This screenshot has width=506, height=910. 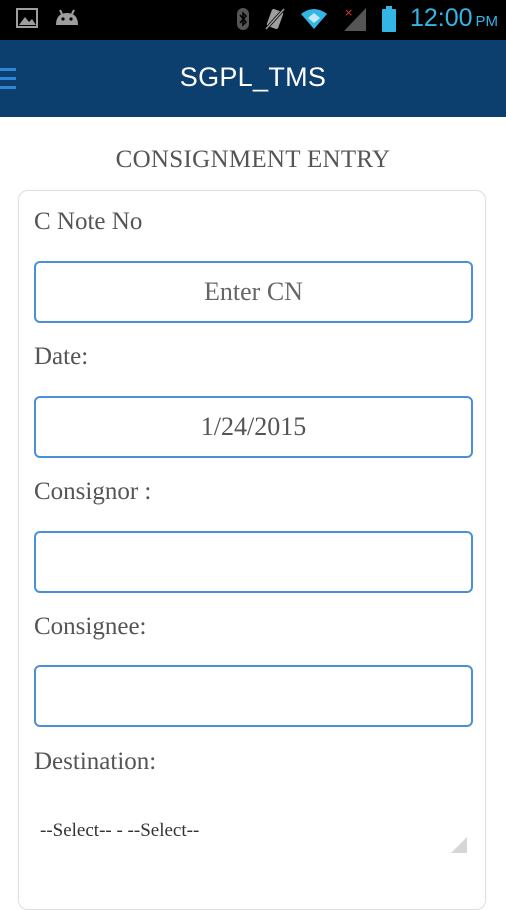 What do you see at coordinates (88, 221) in the screenshot?
I see `cnote-label: C Note No` at bounding box center [88, 221].